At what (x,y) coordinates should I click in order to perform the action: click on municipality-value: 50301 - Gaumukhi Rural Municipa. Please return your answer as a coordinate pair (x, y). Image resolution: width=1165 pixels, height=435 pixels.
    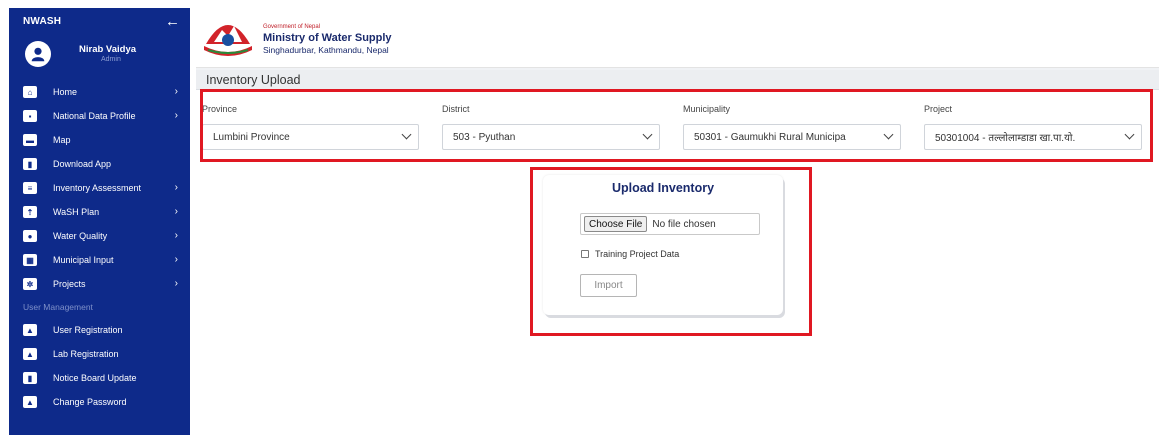
    Looking at the image, I should click on (770, 137).